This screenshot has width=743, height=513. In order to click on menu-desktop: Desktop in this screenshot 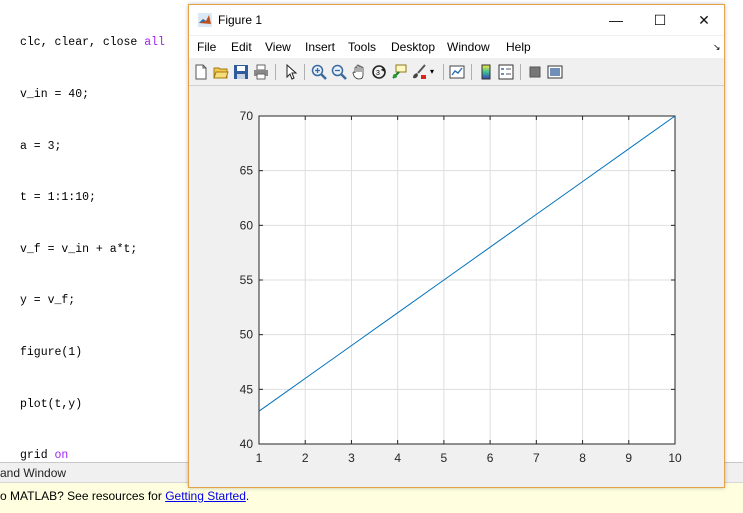, I will do `click(413, 47)`.